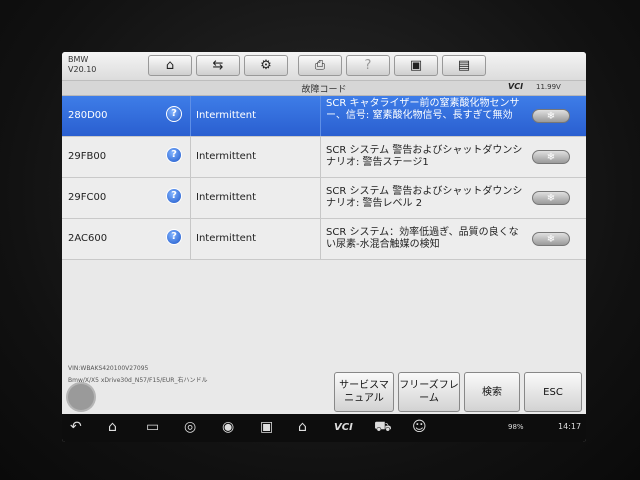  What do you see at coordinates (82, 69) in the screenshot?
I see `brand-version: V20.10` at bounding box center [82, 69].